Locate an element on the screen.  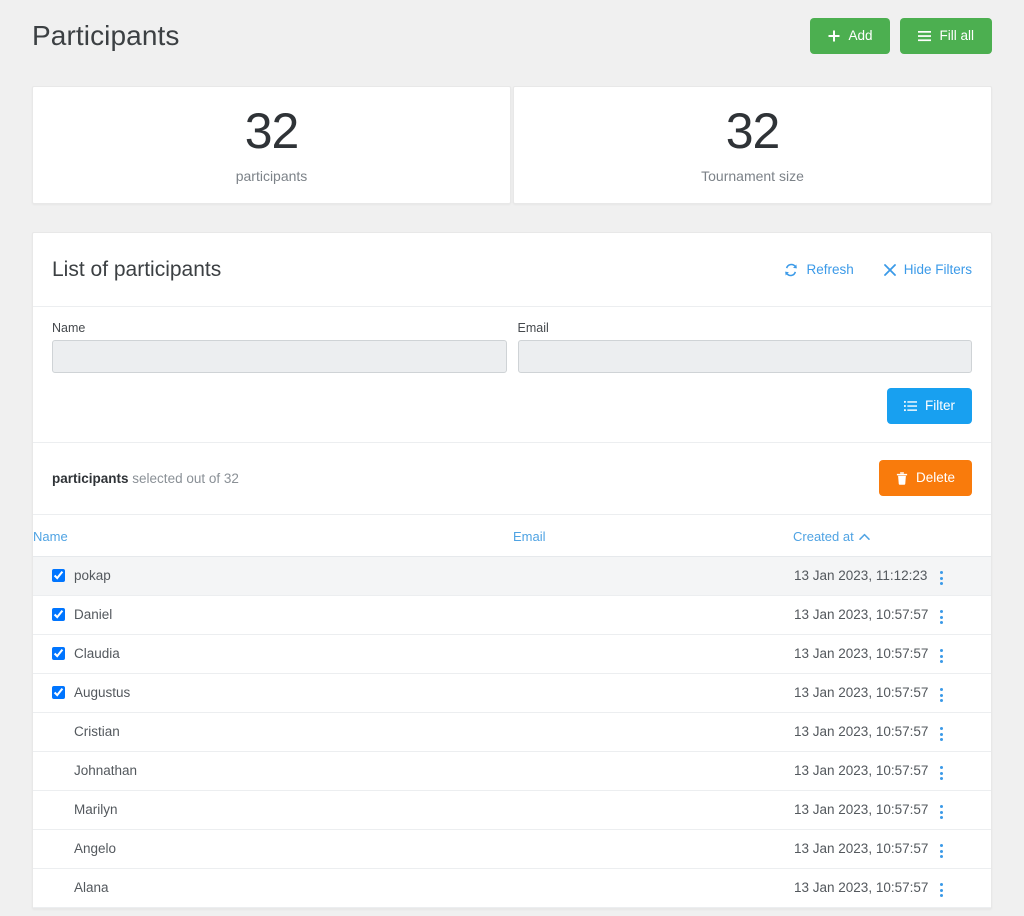
table-row: Daniel 13 Jan 2023, 10:57:57 is located at coordinates (512, 615).